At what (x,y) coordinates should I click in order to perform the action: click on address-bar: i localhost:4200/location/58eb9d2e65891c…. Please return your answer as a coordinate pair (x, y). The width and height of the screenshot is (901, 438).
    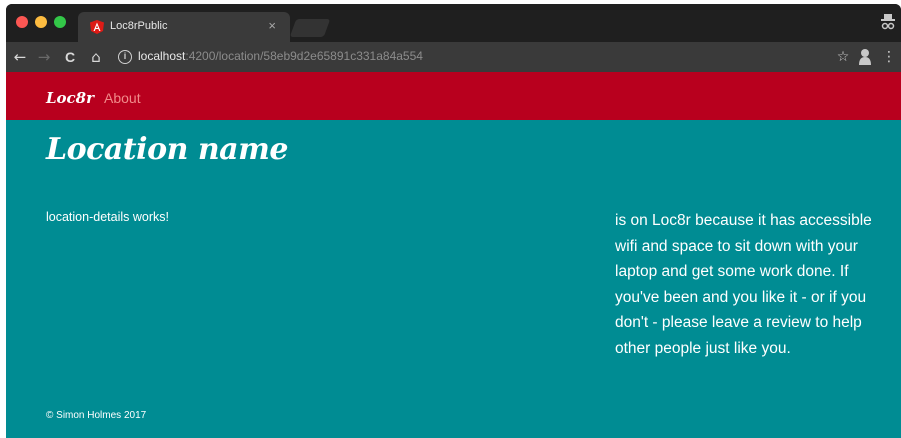
    Looking at the image, I should click on (472, 57).